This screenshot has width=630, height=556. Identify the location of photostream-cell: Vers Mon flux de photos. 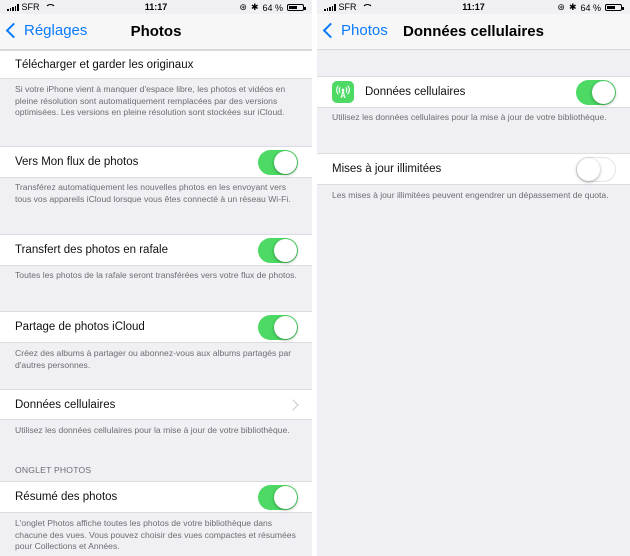
(156, 162).